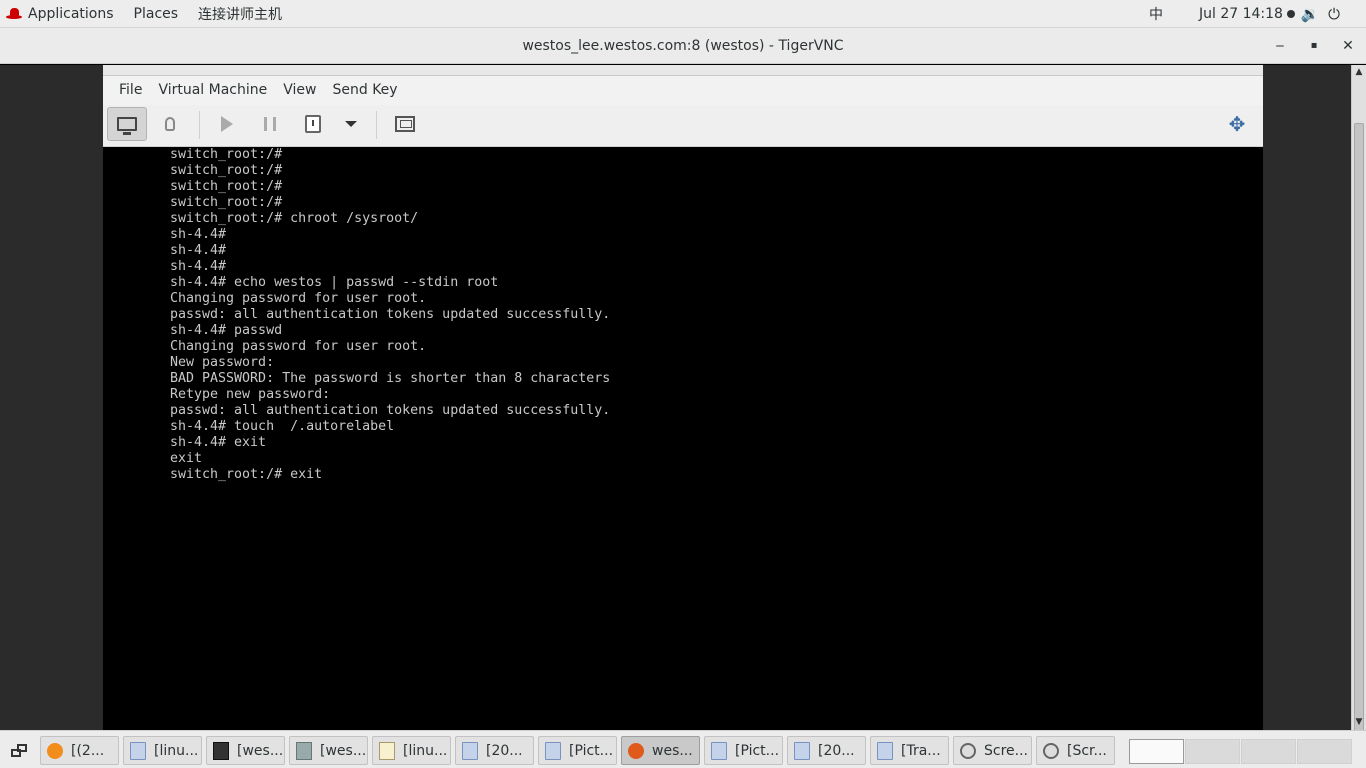  I want to click on firefox-icon, so click(55, 750).